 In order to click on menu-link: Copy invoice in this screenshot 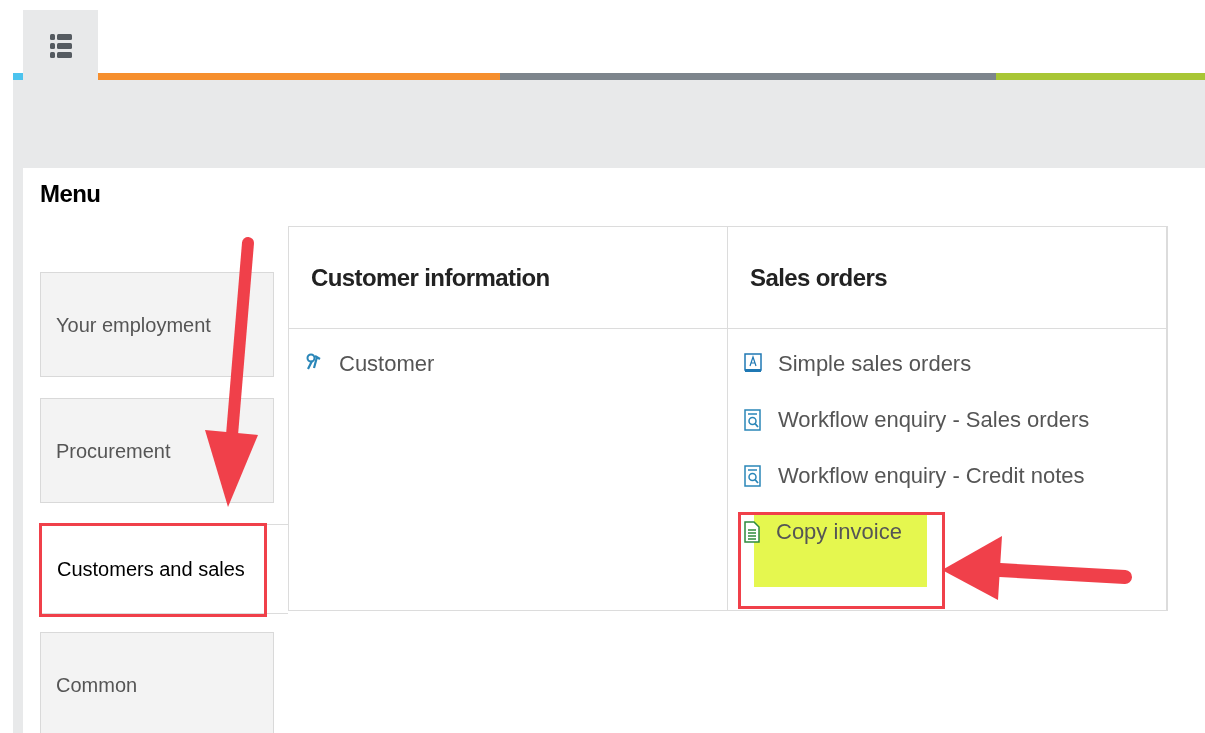, I will do `click(955, 532)`.